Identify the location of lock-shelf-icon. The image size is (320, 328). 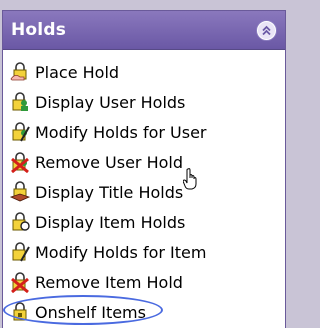
(20, 311).